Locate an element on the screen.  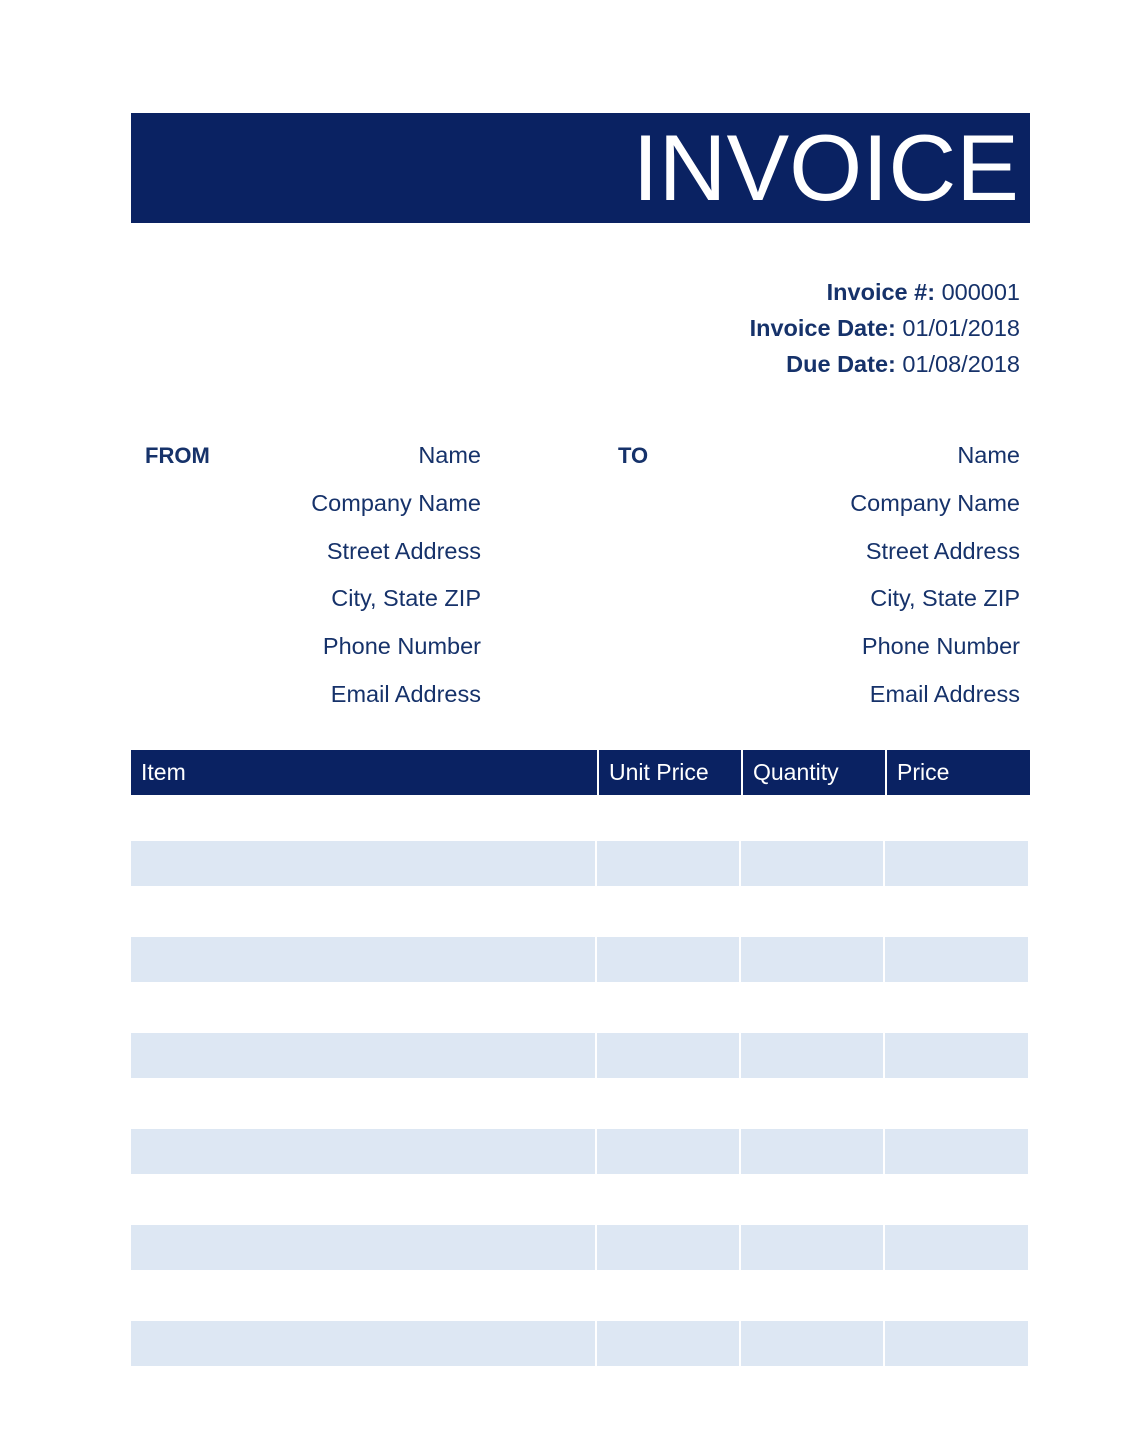
items-table-header: Item Unit Price Quantity Price is located at coordinates (580, 772).